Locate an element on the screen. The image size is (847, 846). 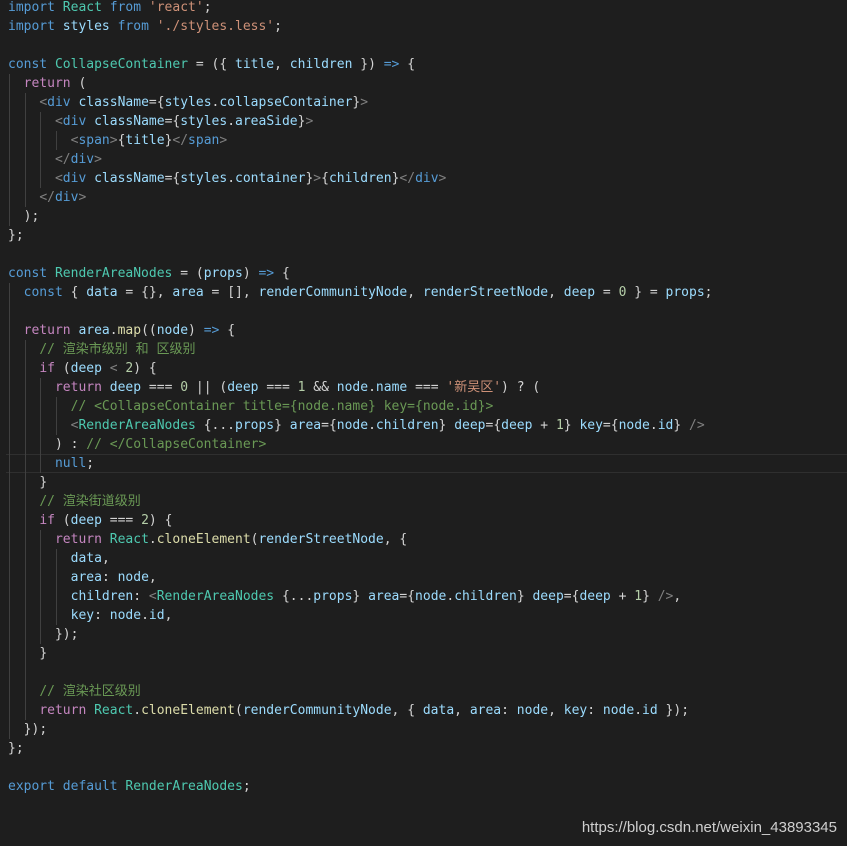
code-line: data, is located at coordinates (59, 558).